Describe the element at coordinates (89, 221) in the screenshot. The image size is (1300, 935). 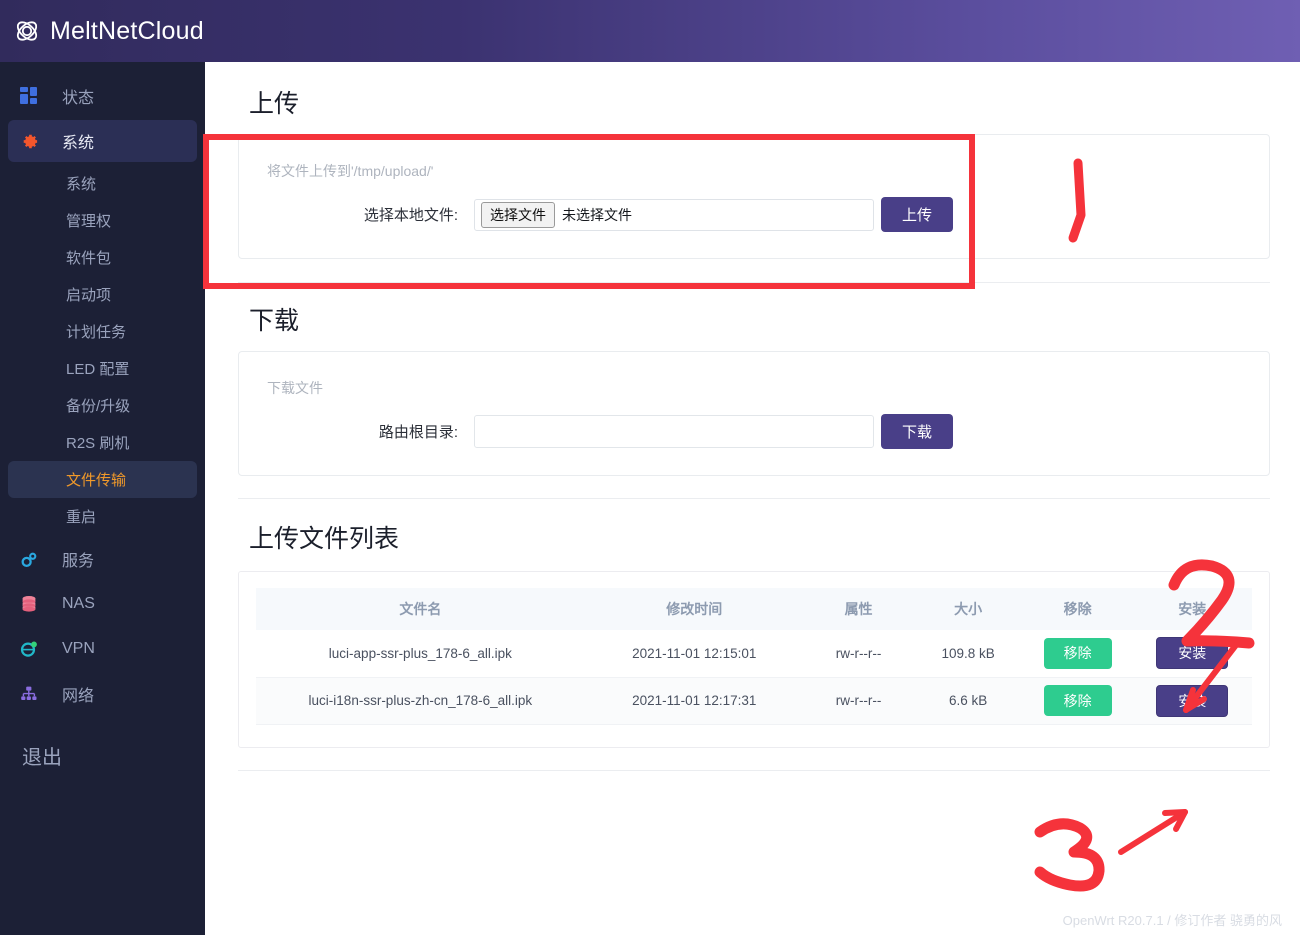
I see `sidebar-subitem-label: 管理权` at that location.